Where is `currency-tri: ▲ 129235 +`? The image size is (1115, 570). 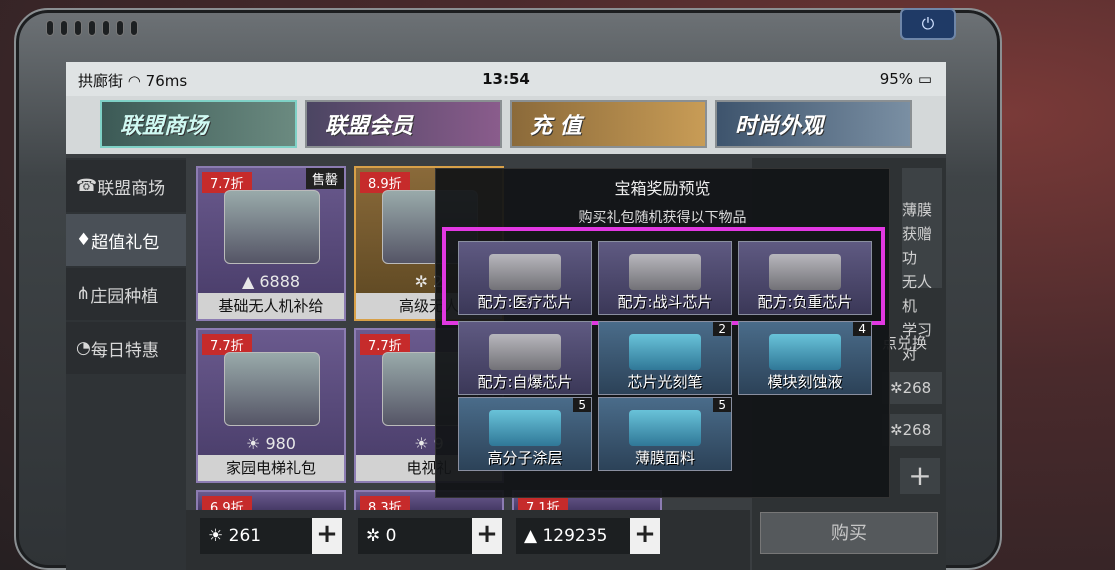
currency-tri: ▲ 129235 + is located at coordinates (588, 536).